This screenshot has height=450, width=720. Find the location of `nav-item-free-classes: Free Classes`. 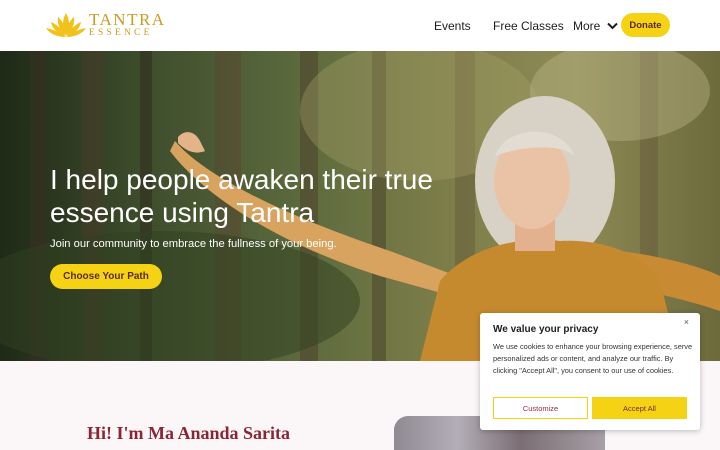

nav-item-free-classes: Free Classes is located at coordinates (528, 25).